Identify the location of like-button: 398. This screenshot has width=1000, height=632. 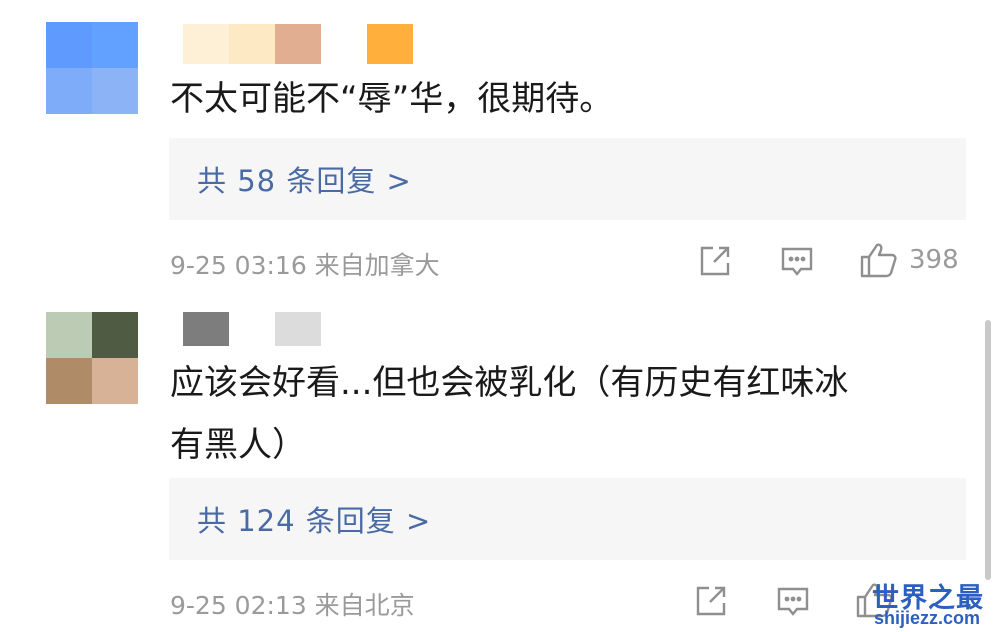
(909, 260).